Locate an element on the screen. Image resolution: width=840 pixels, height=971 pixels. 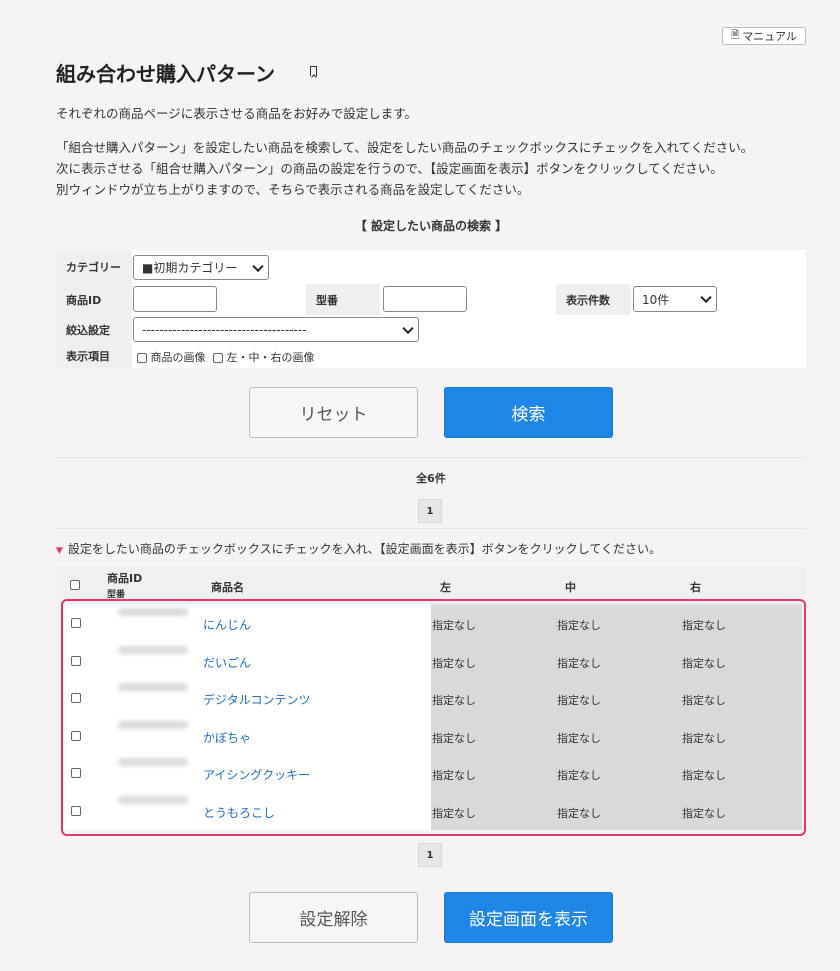
model-label: 型番 is located at coordinates (343, 299).